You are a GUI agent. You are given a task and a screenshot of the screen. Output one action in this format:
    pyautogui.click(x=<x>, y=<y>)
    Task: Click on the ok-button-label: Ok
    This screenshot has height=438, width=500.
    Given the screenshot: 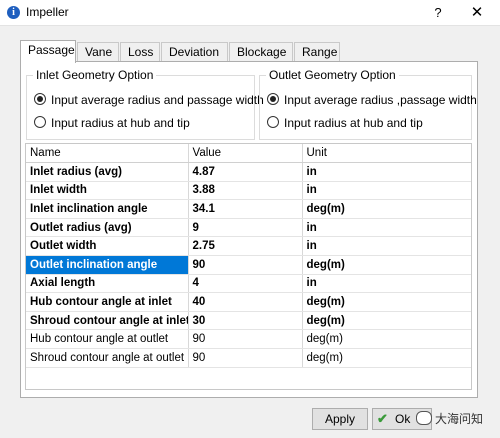 What is the action you would take?
    pyautogui.click(x=403, y=419)
    